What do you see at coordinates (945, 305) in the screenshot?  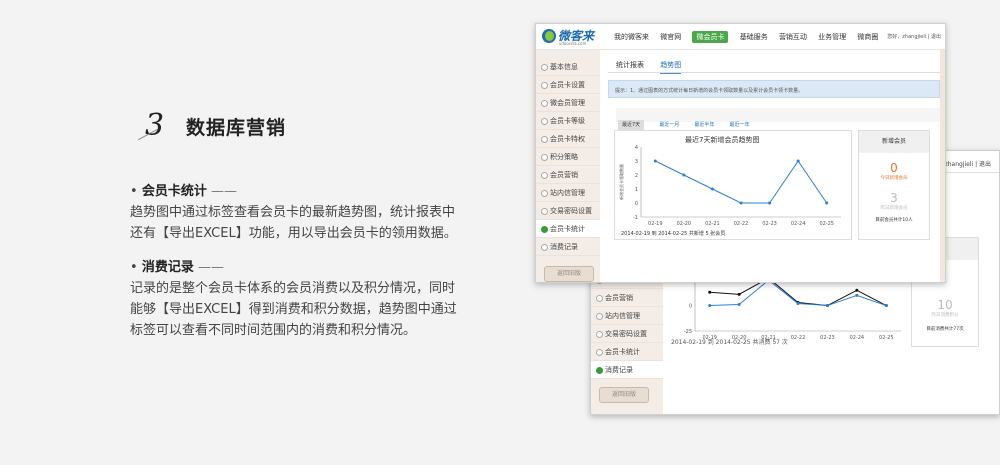 I see `back-side-value: 10` at bounding box center [945, 305].